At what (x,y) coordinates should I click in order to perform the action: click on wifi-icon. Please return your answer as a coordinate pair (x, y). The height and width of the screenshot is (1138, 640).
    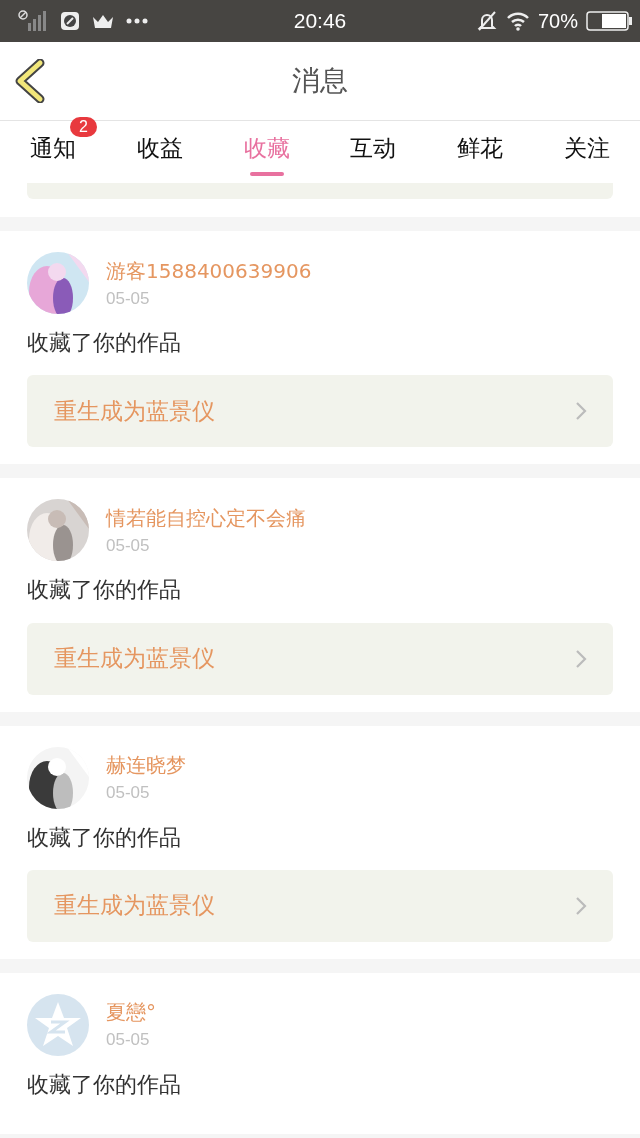
    Looking at the image, I should click on (517, 21).